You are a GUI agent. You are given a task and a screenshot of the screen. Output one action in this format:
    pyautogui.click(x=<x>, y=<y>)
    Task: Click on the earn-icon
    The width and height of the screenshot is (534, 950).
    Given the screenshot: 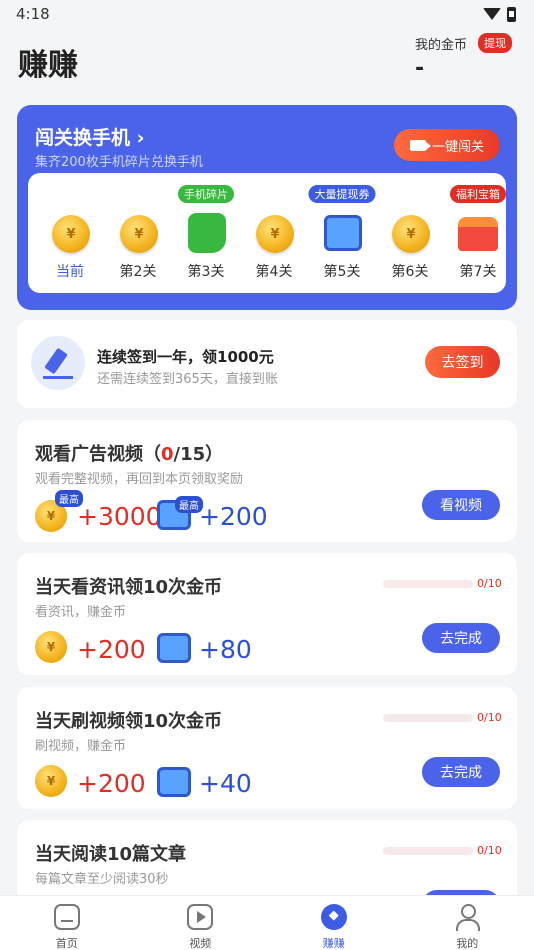 What is the action you would take?
    pyautogui.click(x=333, y=917)
    